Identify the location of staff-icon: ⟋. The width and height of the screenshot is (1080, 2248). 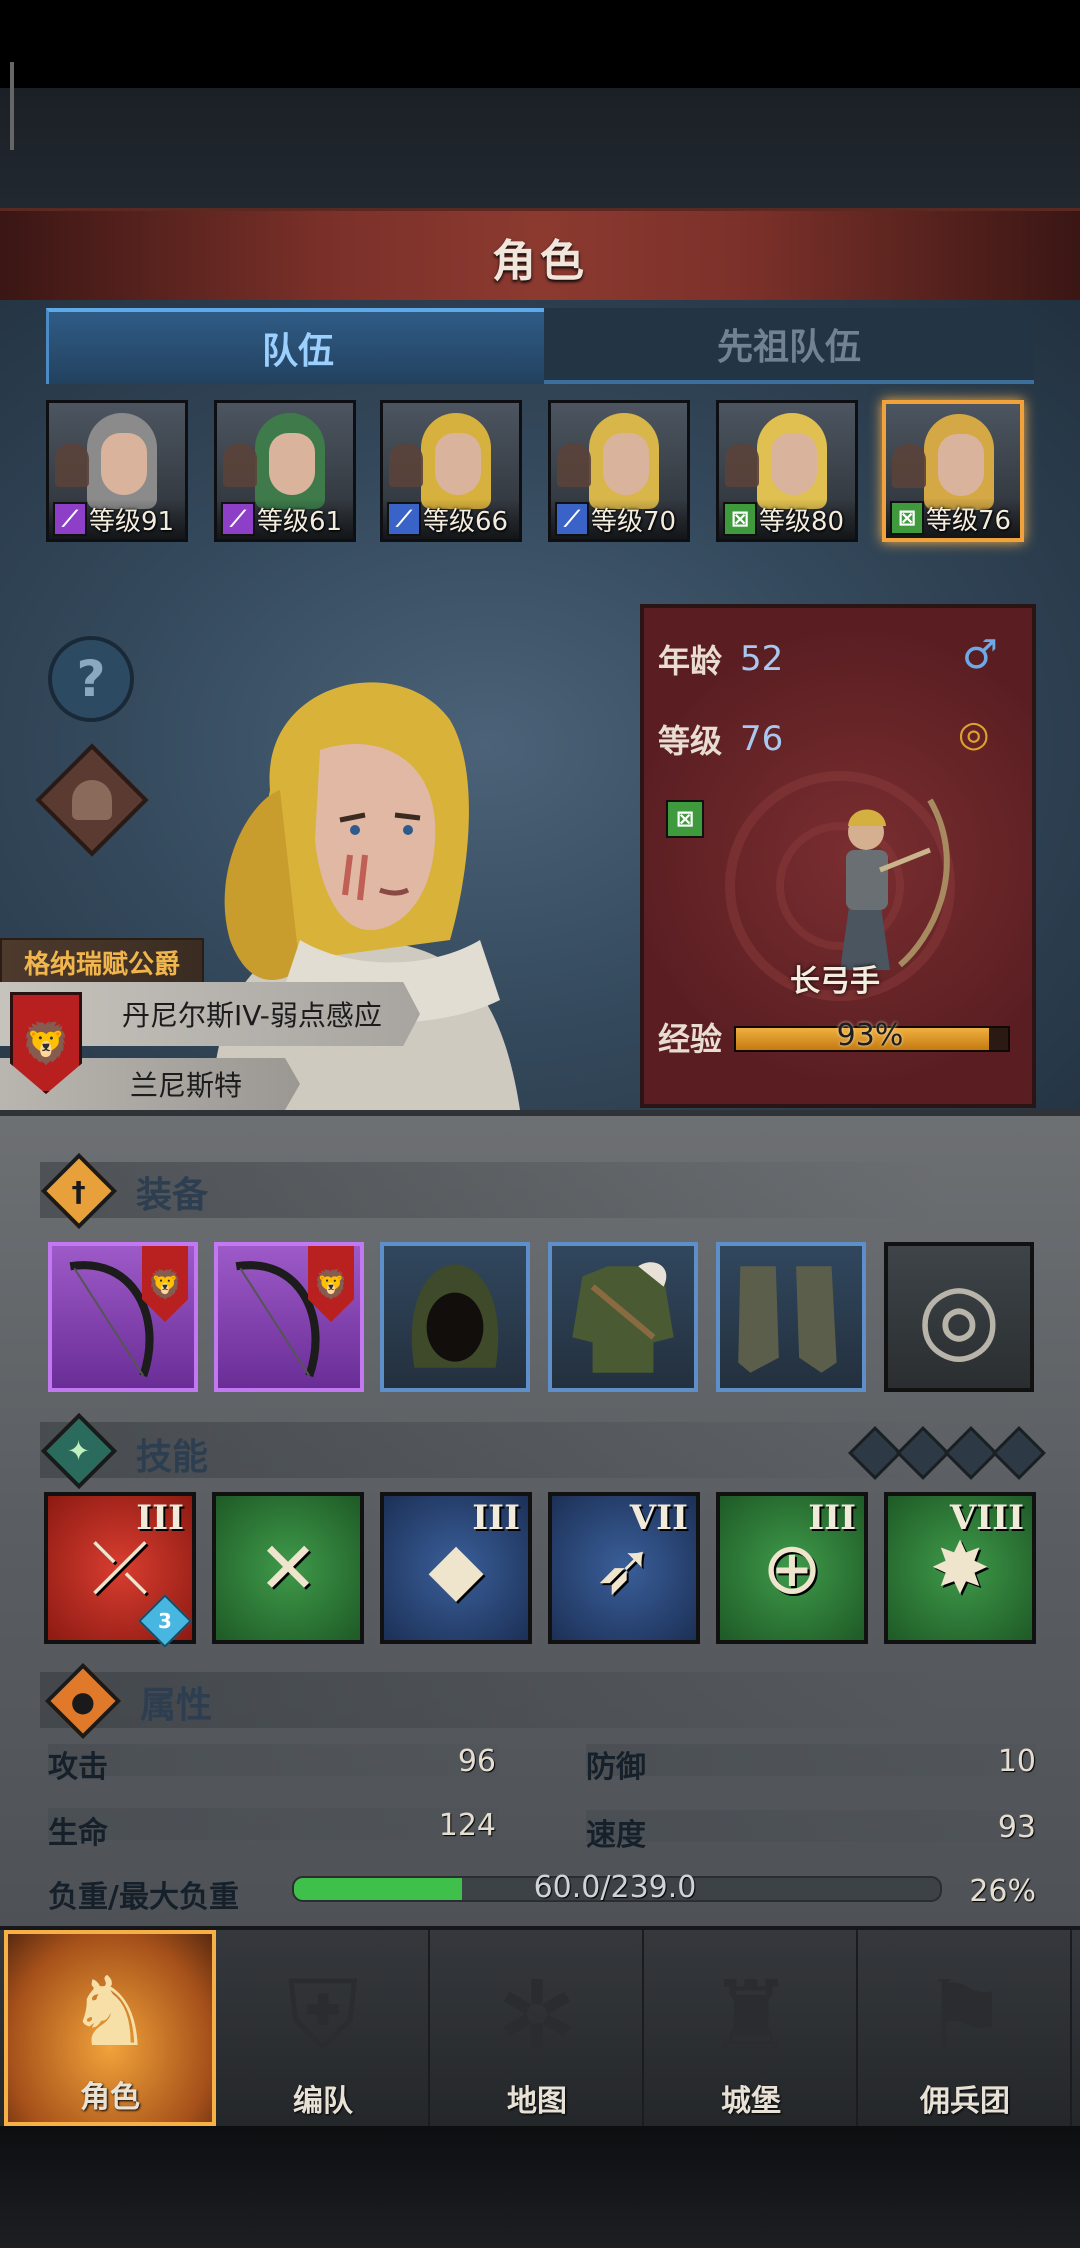
(70, 519).